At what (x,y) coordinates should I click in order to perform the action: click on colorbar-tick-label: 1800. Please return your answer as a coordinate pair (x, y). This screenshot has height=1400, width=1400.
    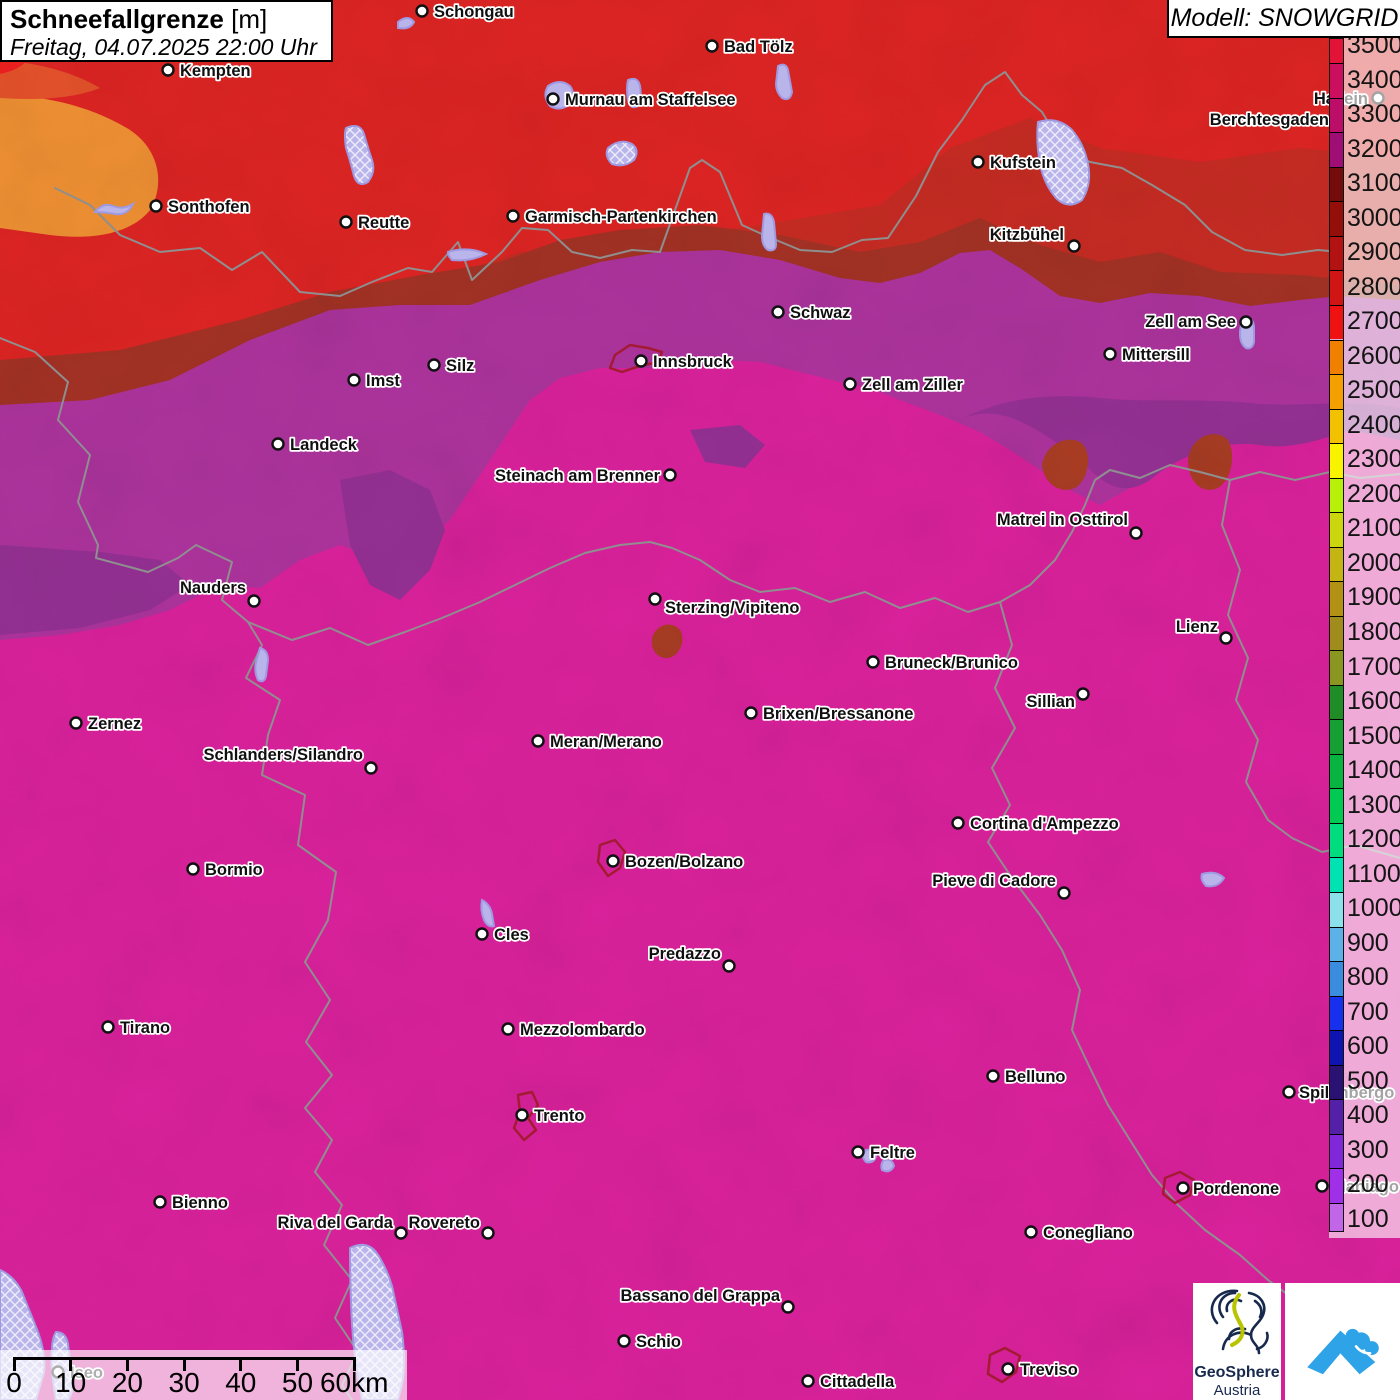
    Looking at the image, I should click on (1373, 632).